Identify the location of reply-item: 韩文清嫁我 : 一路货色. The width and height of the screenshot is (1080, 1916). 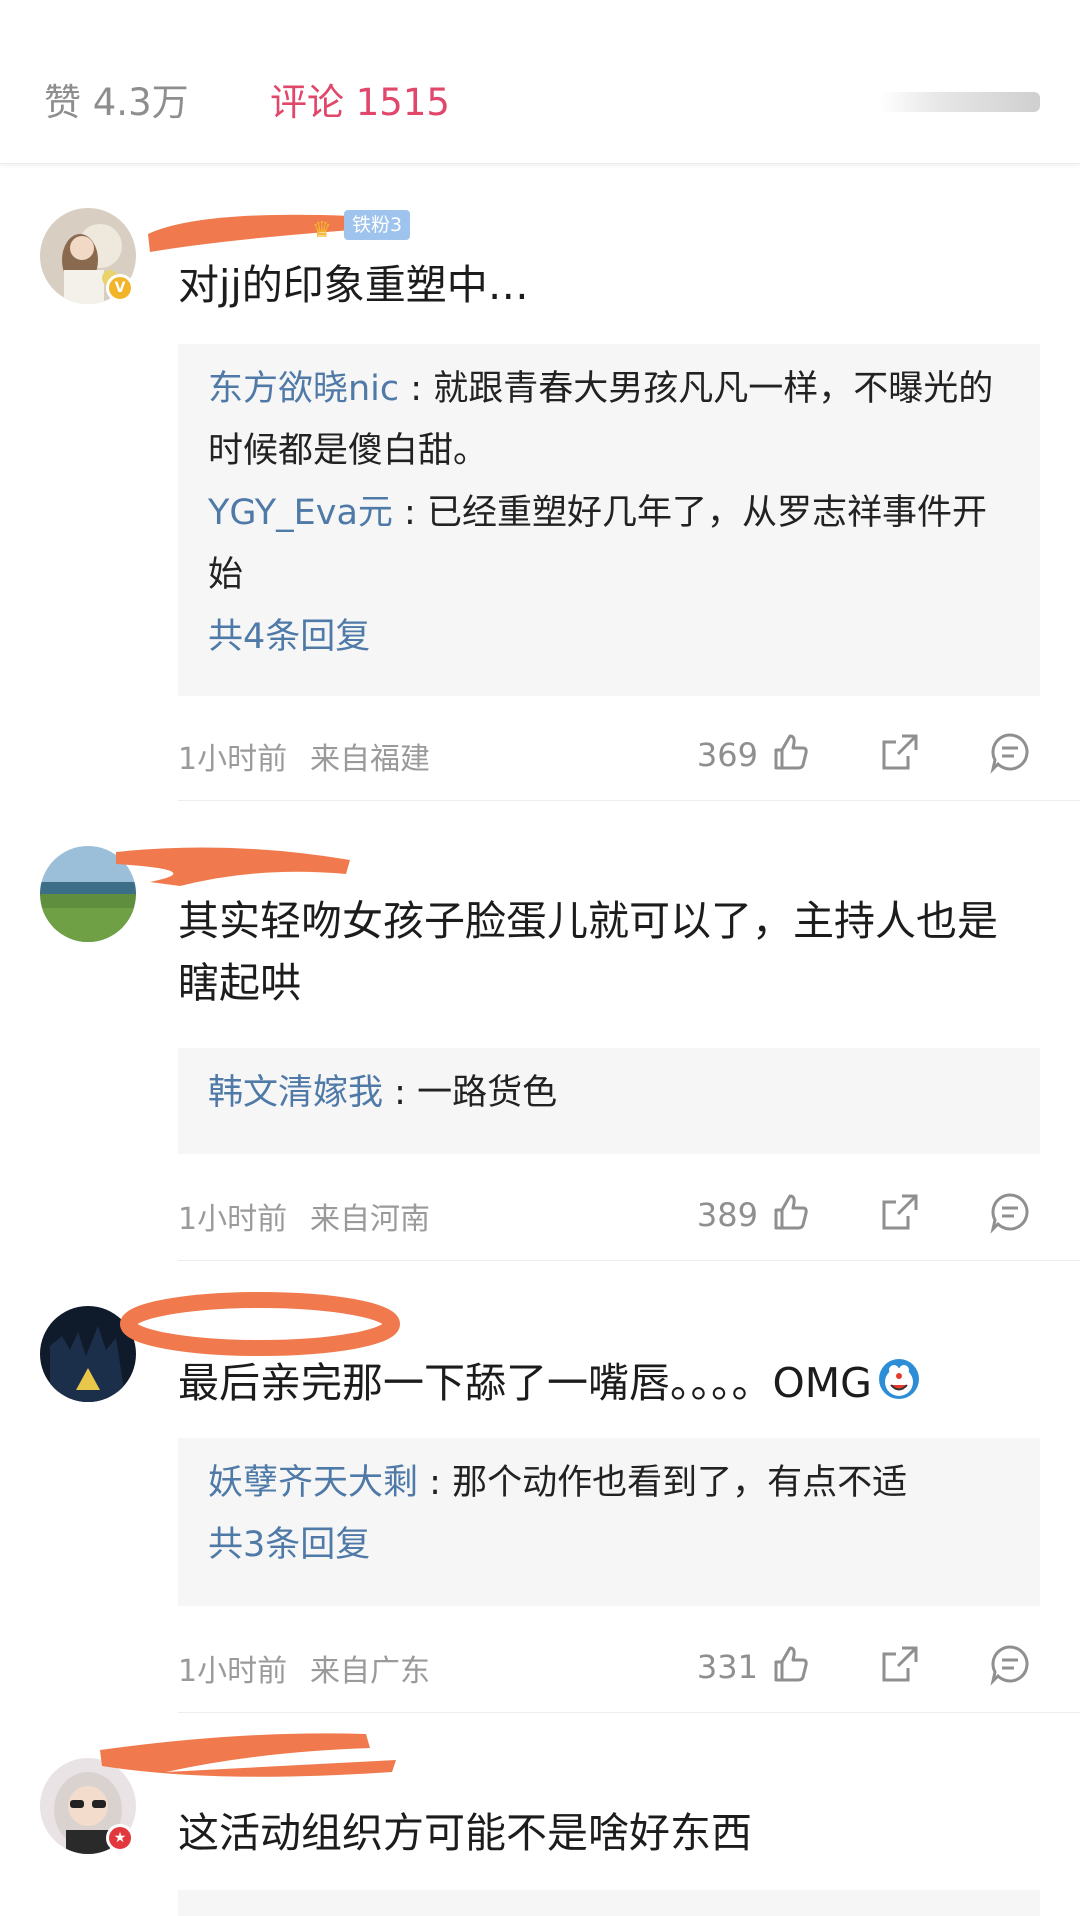
(383, 1093).